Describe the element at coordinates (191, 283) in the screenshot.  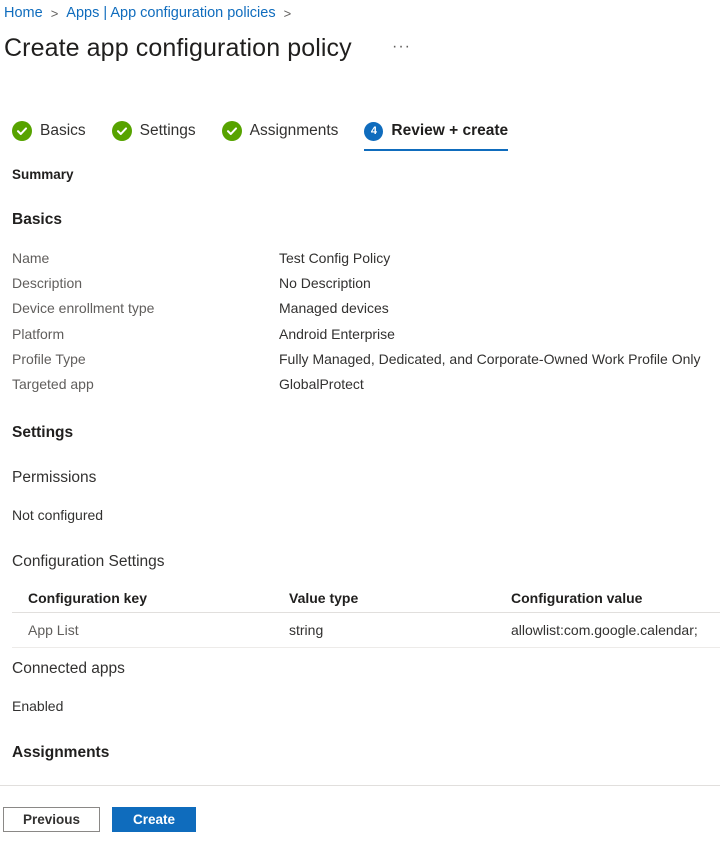
I see `field-row: Description No Description` at that location.